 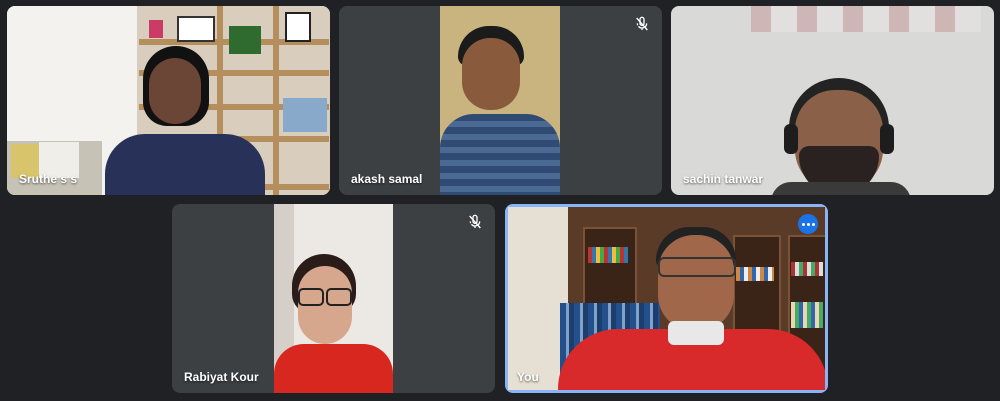 I want to click on participant-name: You, so click(x=528, y=377).